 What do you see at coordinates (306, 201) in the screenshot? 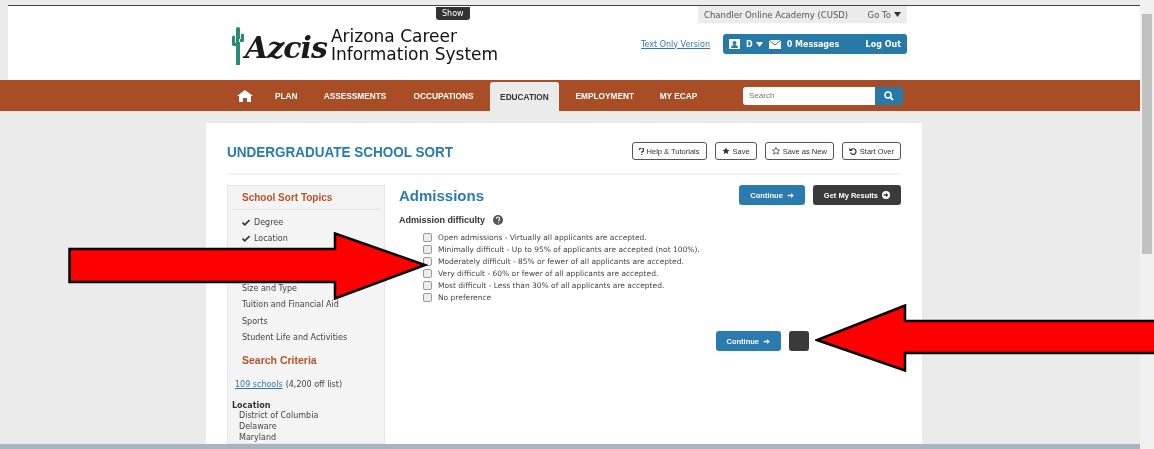
I see `sidebar-heading: School Sort Topics` at bounding box center [306, 201].